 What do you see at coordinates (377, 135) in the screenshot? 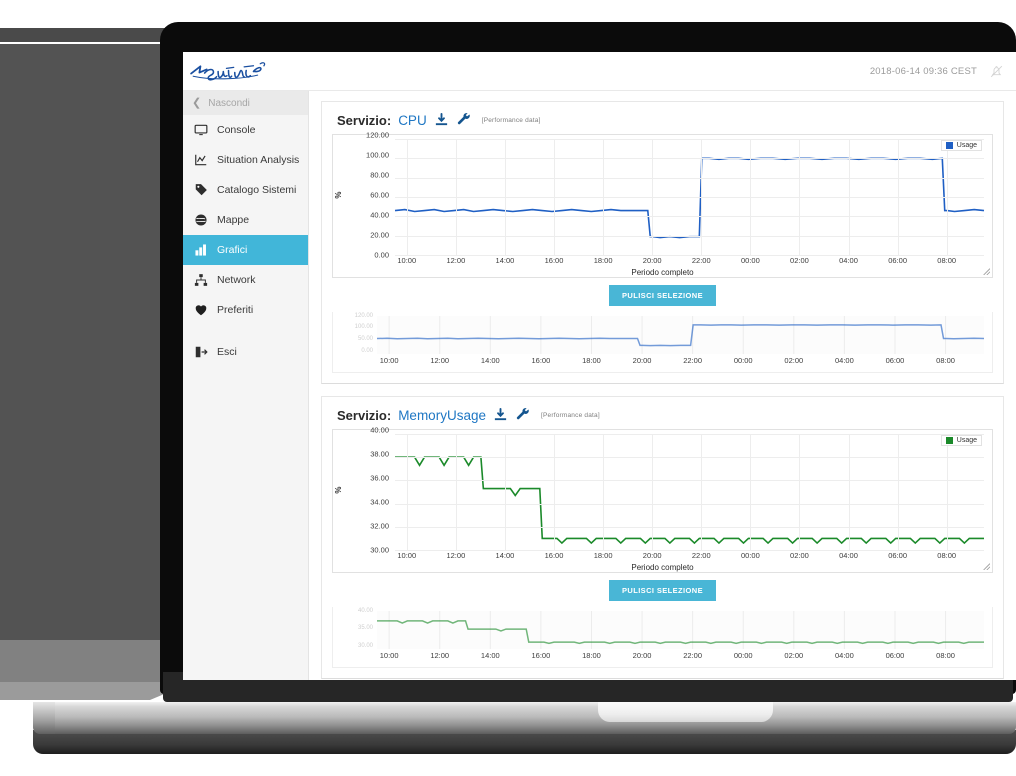
I see `y-tick-label: 120.00` at bounding box center [377, 135].